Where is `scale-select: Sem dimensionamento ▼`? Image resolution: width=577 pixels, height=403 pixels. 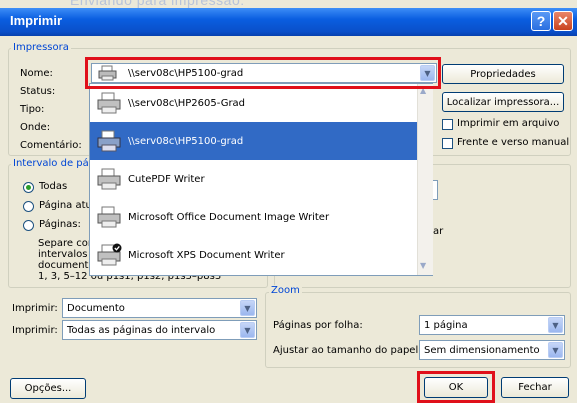
scale-select: Sem dimensionamento ▼ is located at coordinates (492, 350).